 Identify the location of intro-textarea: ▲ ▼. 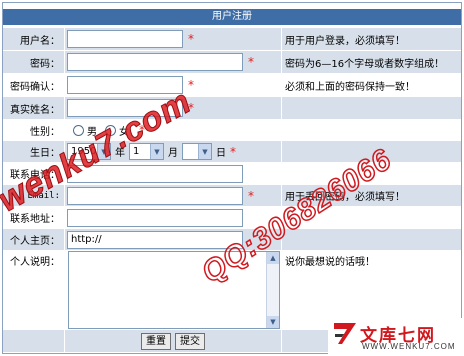
(174, 290).